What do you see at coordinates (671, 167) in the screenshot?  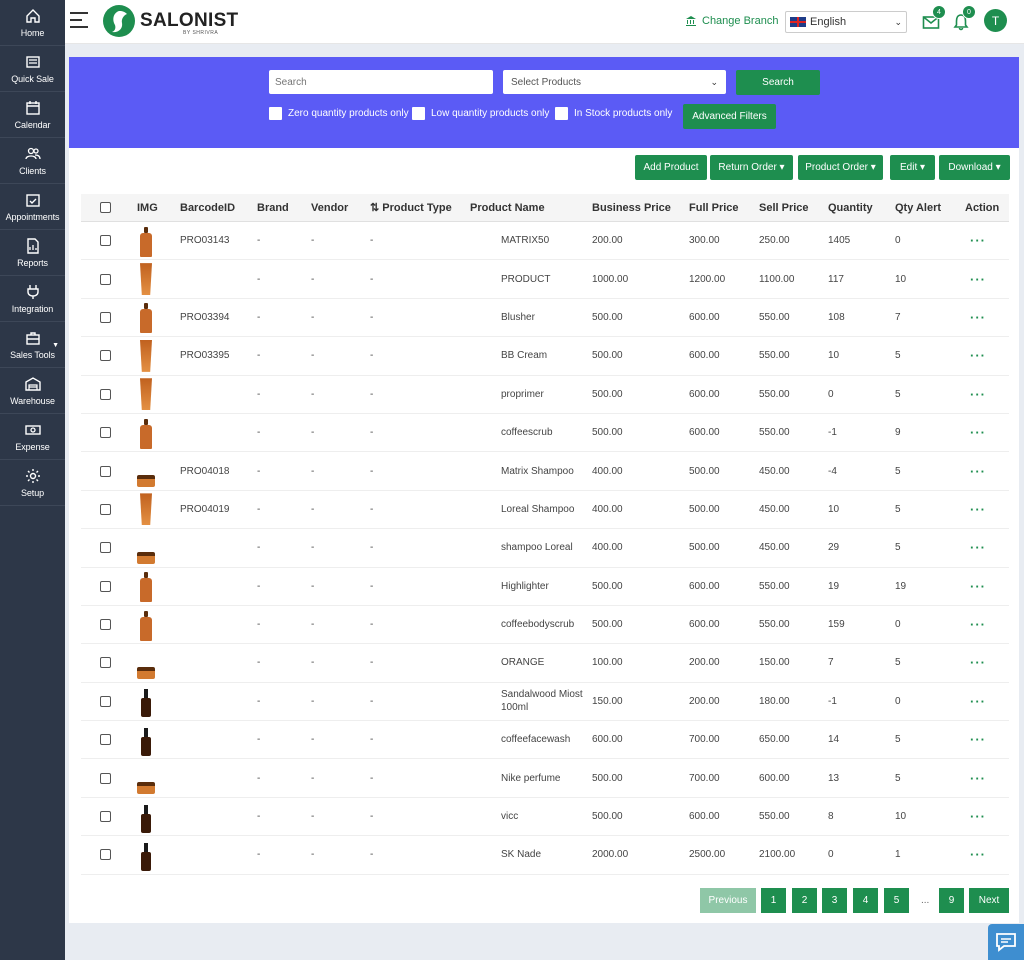 I see `add-product-button: Add Product` at bounding box center [671, 167].